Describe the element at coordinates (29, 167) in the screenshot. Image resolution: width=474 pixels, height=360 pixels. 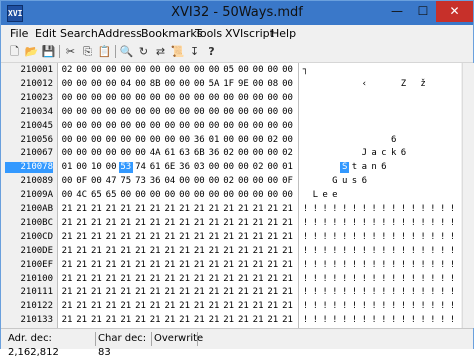
I see `address-cell: 210078` at that location.